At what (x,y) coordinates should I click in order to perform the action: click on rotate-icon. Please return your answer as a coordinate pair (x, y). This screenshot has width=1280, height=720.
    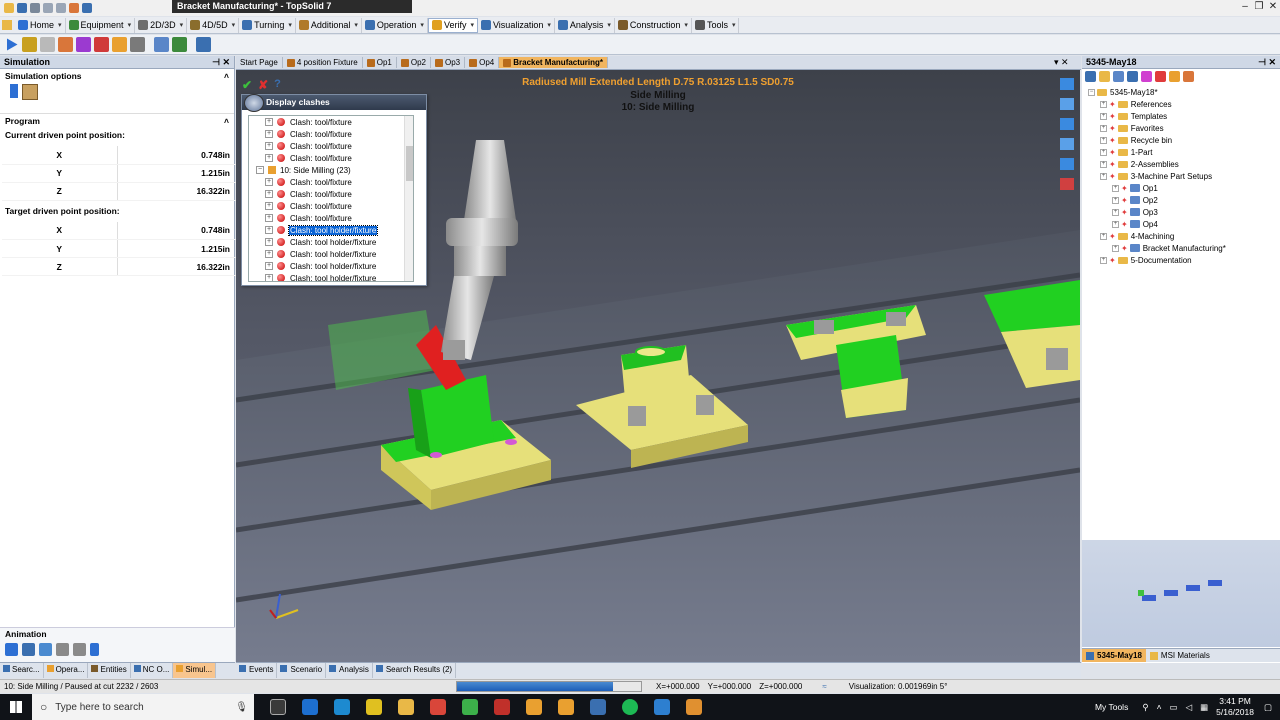
    Looking at the image, I should click on (1067, 104).